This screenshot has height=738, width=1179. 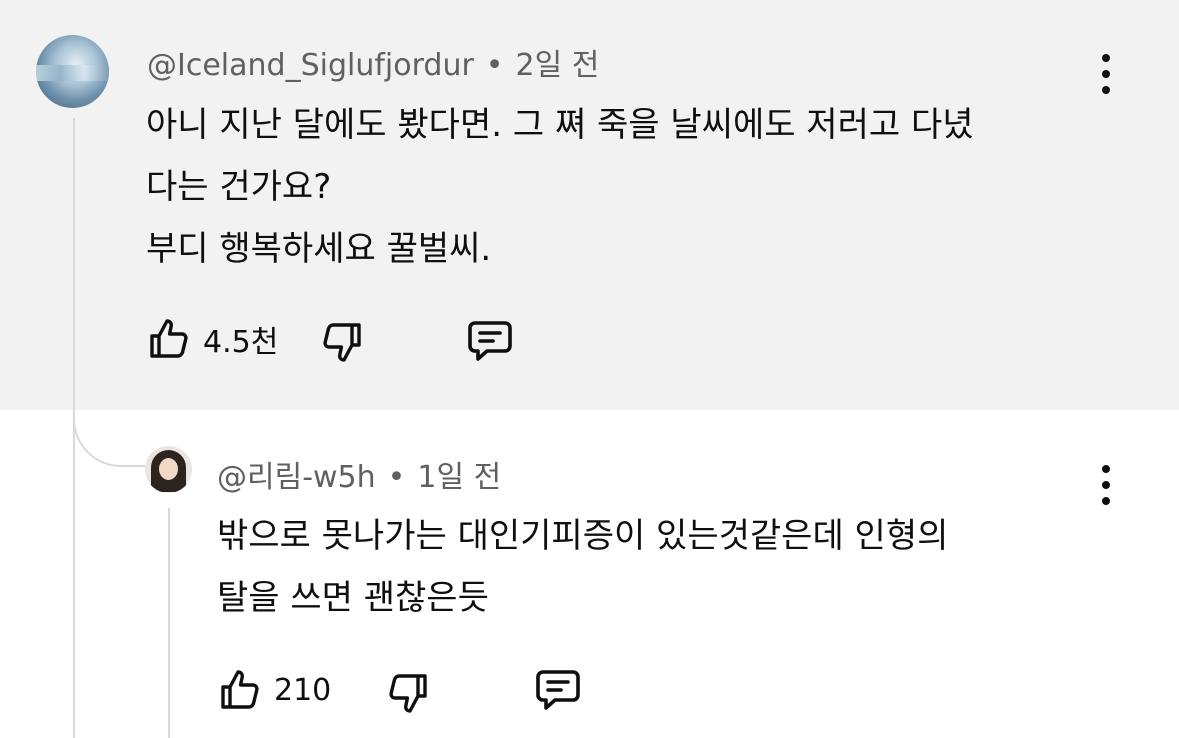 What do you see at coordinates (319, 249) in the screenshot?
I see `comment-line: 부디 행복하세요 꿀벌씨.` at bounding box center [319, 249].